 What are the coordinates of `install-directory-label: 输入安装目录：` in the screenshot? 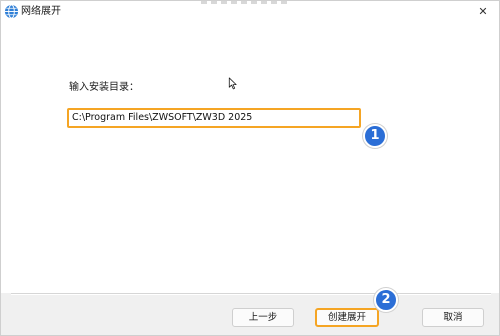 It's located at (104, 87).